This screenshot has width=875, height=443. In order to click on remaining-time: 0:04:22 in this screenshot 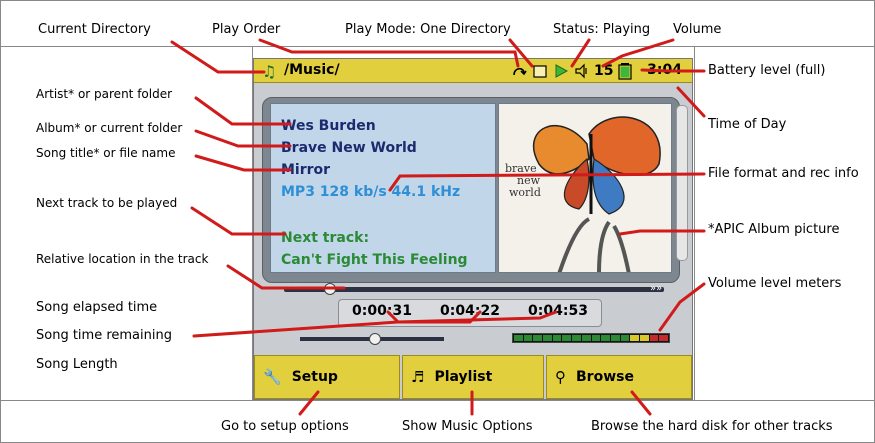, I will do `click(470, 311)`.